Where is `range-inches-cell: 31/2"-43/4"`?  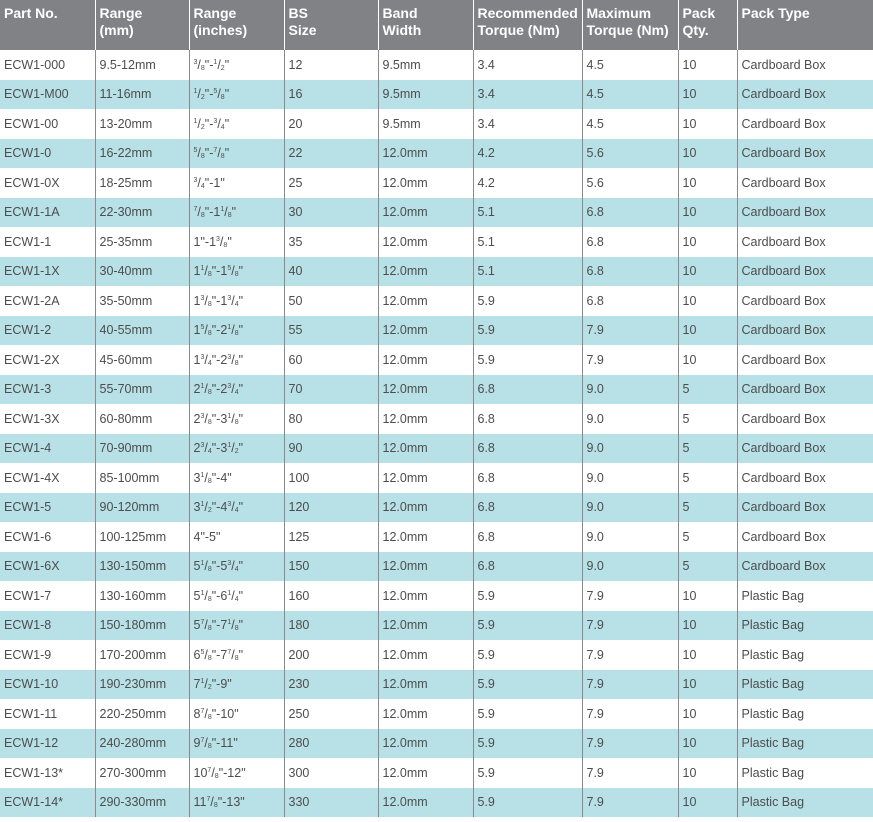
range-inches-cell: 31/2"-43/4" is located at coordinates (237, 507).